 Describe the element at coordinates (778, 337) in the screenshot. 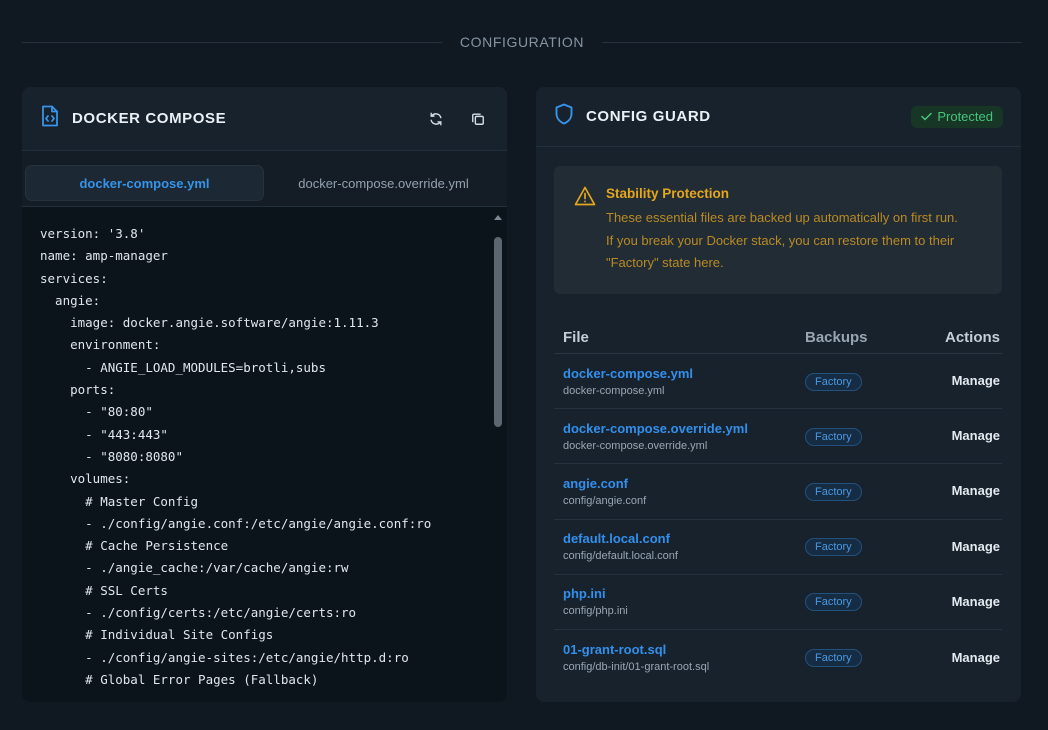

I see `table-header: File Backups Actions` at that location.